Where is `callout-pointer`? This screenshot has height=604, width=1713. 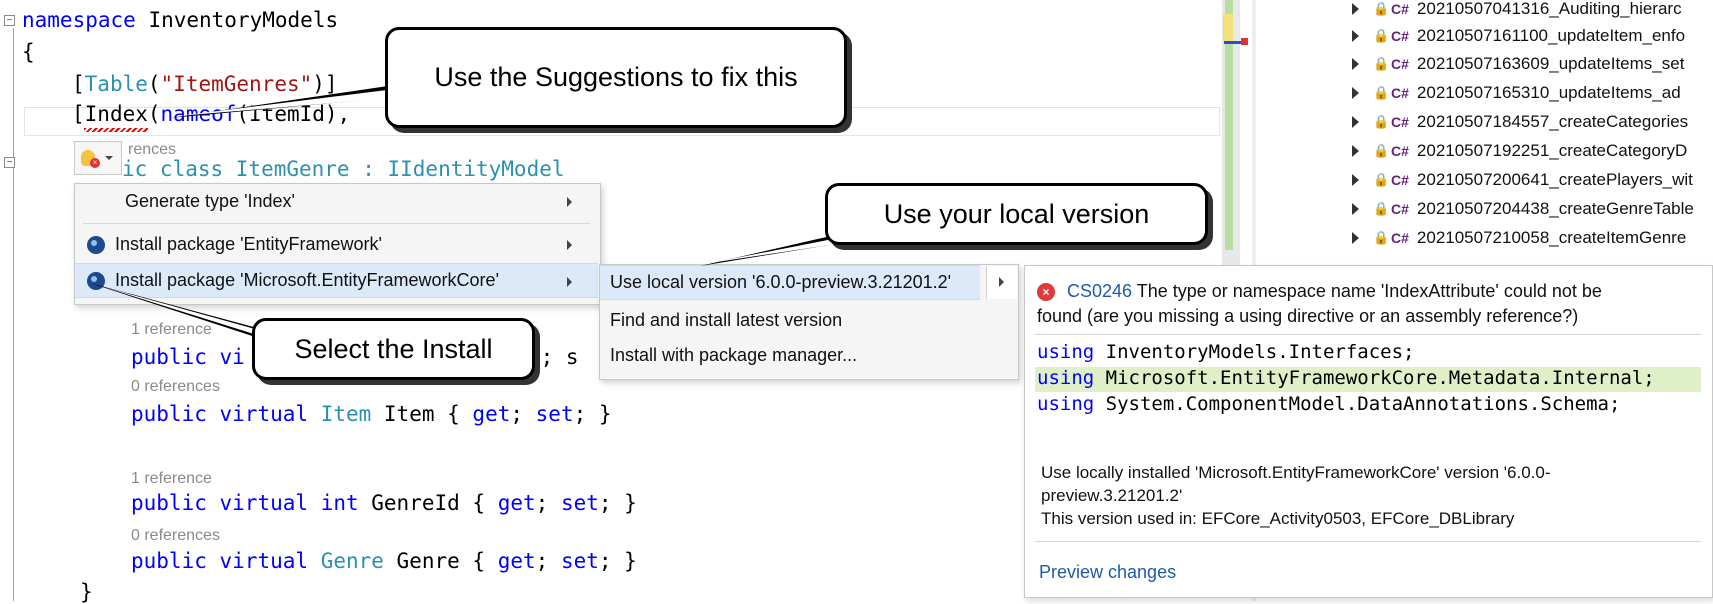 callout-pointer is located at coordinates (297, 102).